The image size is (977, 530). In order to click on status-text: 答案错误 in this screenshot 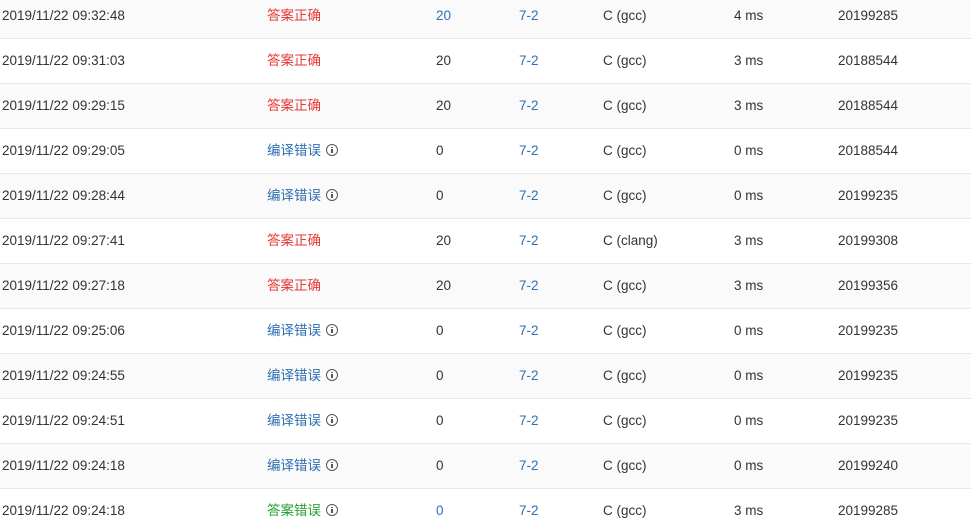, I will do `click(294, 510)`.